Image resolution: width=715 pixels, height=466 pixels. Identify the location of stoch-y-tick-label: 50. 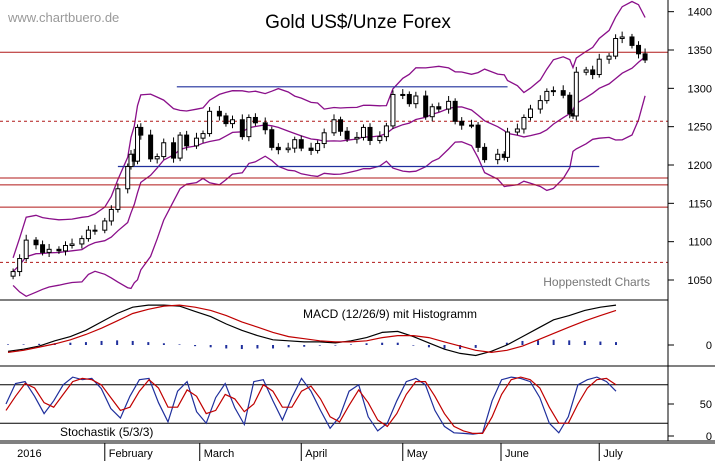
(706, 405).